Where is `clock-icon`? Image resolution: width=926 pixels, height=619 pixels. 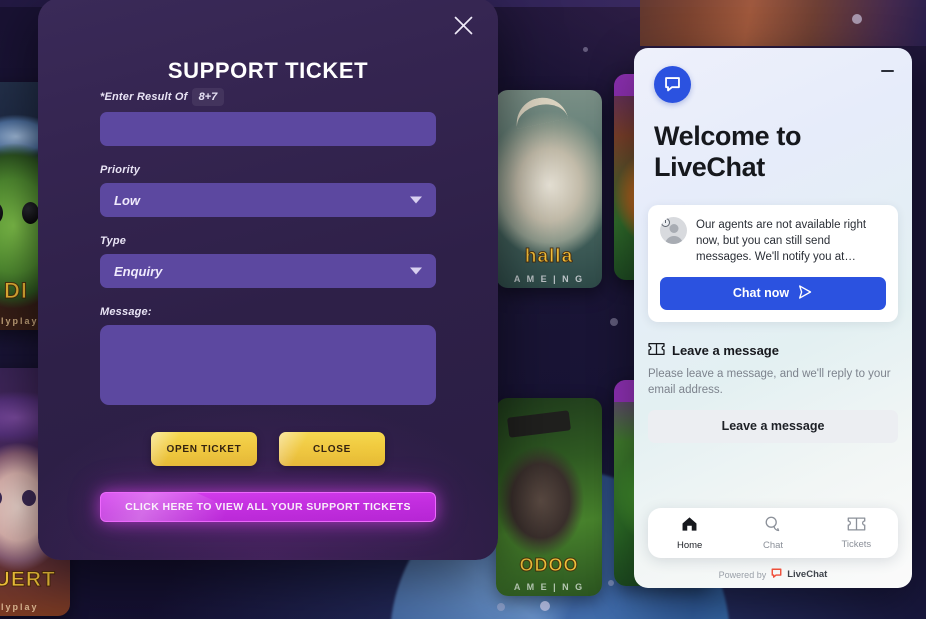
clock-icon is located at coordinates (665, 222).